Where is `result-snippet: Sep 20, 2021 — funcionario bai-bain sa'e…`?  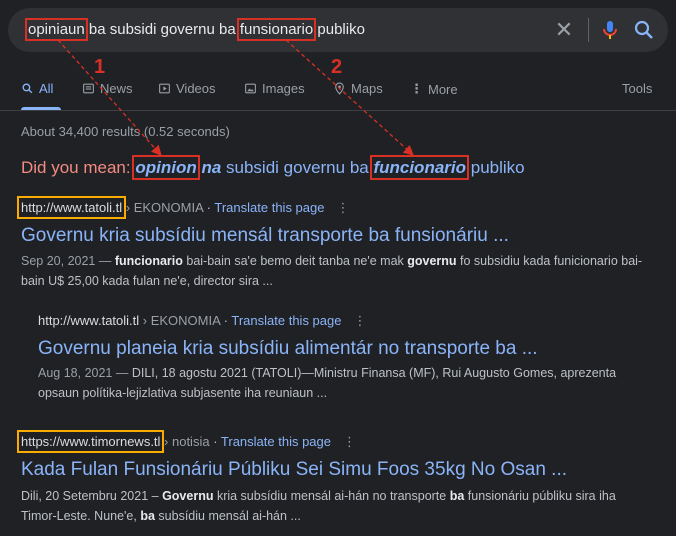
result-snippet: Sep 20, 2021 — funcionario bai-bain sa'e… is located at coordinates (336, 271).